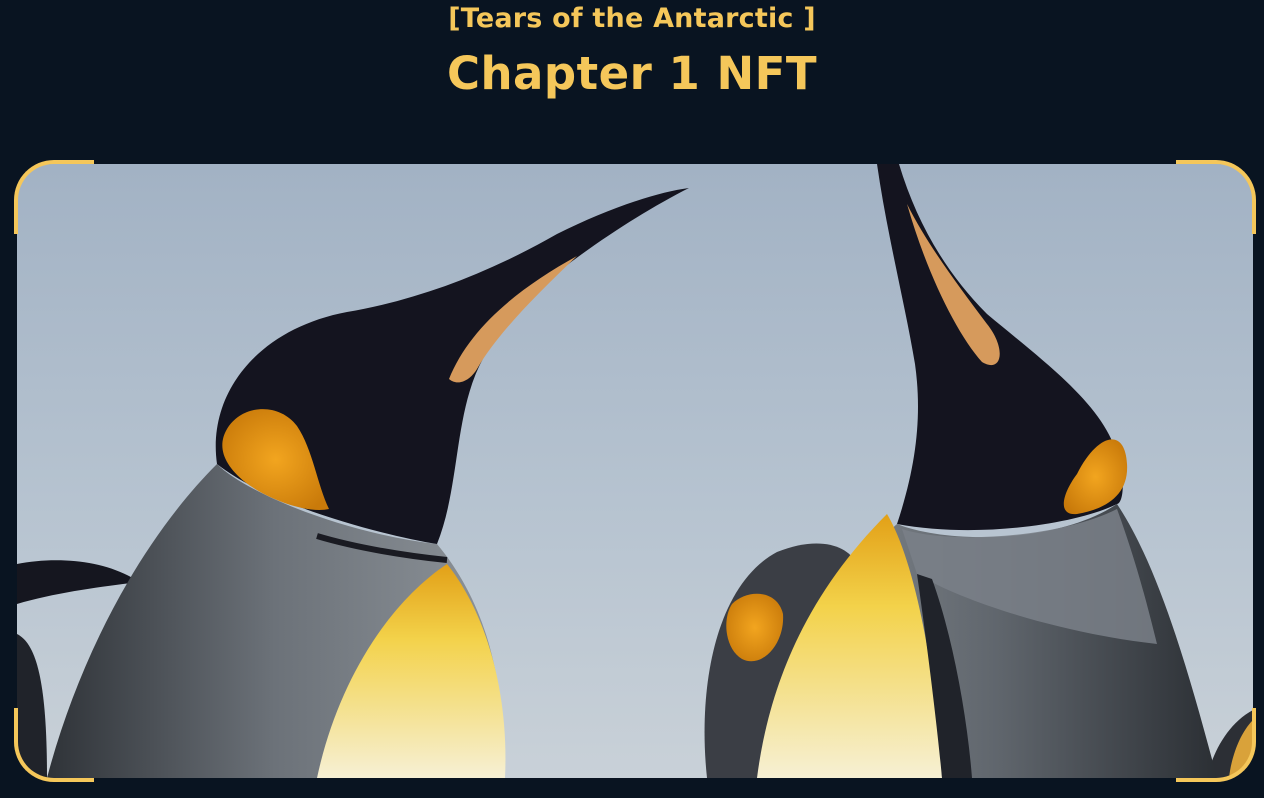 This screenshot has width=1264, height=798. Describe the element at coordinates (1216, 745) in the screenshot. I see `frame-corner-bottom-right` at that location.